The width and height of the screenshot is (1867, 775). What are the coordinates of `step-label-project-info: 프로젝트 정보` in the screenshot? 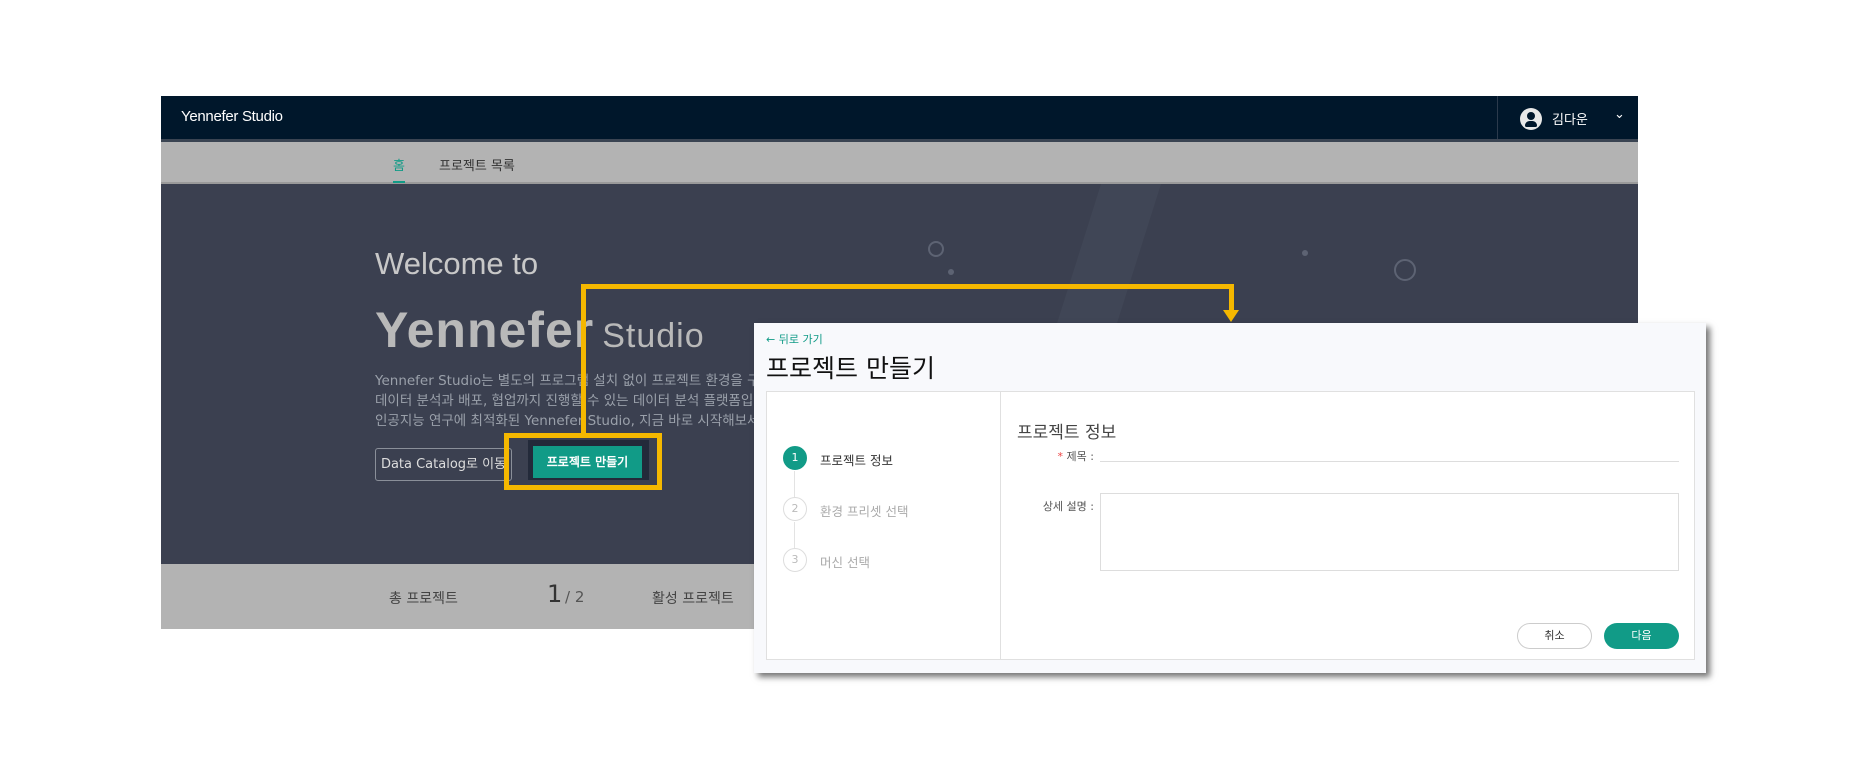 It's located at (856, 459).